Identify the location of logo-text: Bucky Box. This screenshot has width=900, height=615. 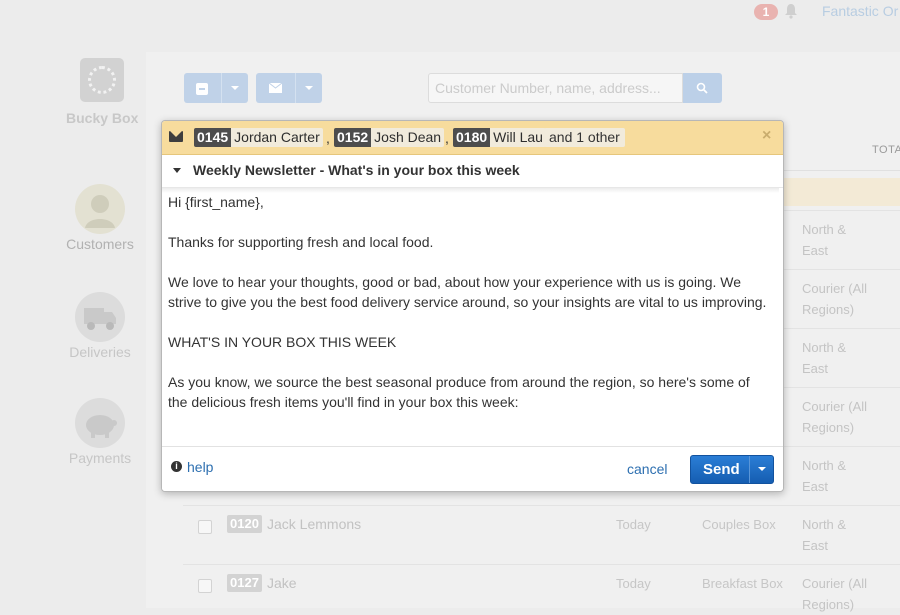
(102, 118).